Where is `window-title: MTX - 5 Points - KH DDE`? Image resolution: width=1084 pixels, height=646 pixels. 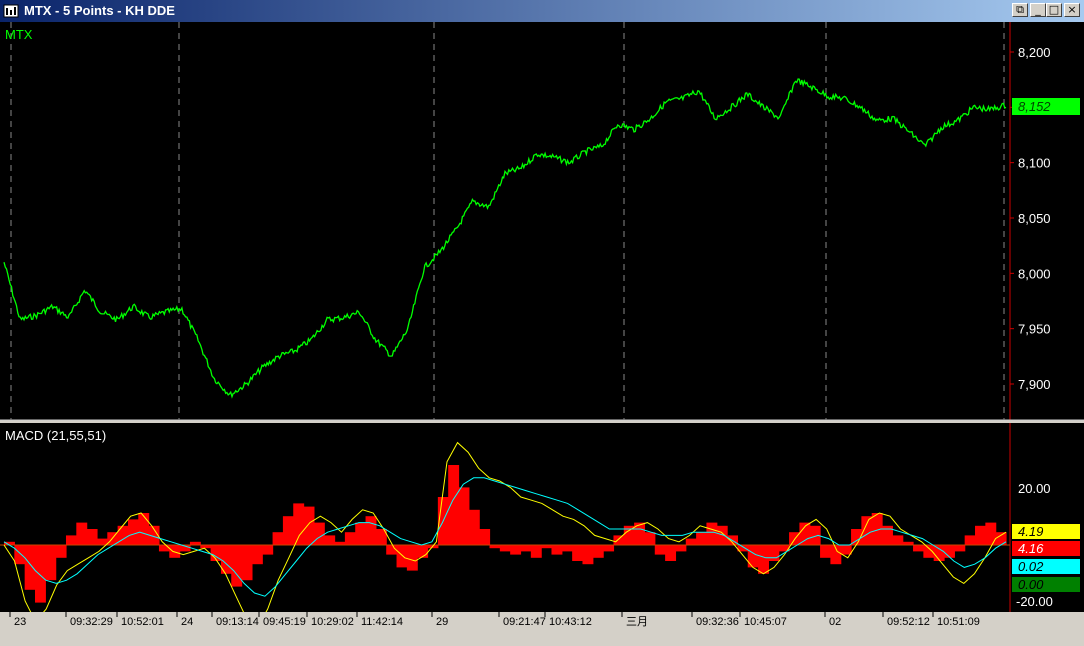
window-title: MTX - 5 Points - KH DDE is located at coordinates (99, 10).